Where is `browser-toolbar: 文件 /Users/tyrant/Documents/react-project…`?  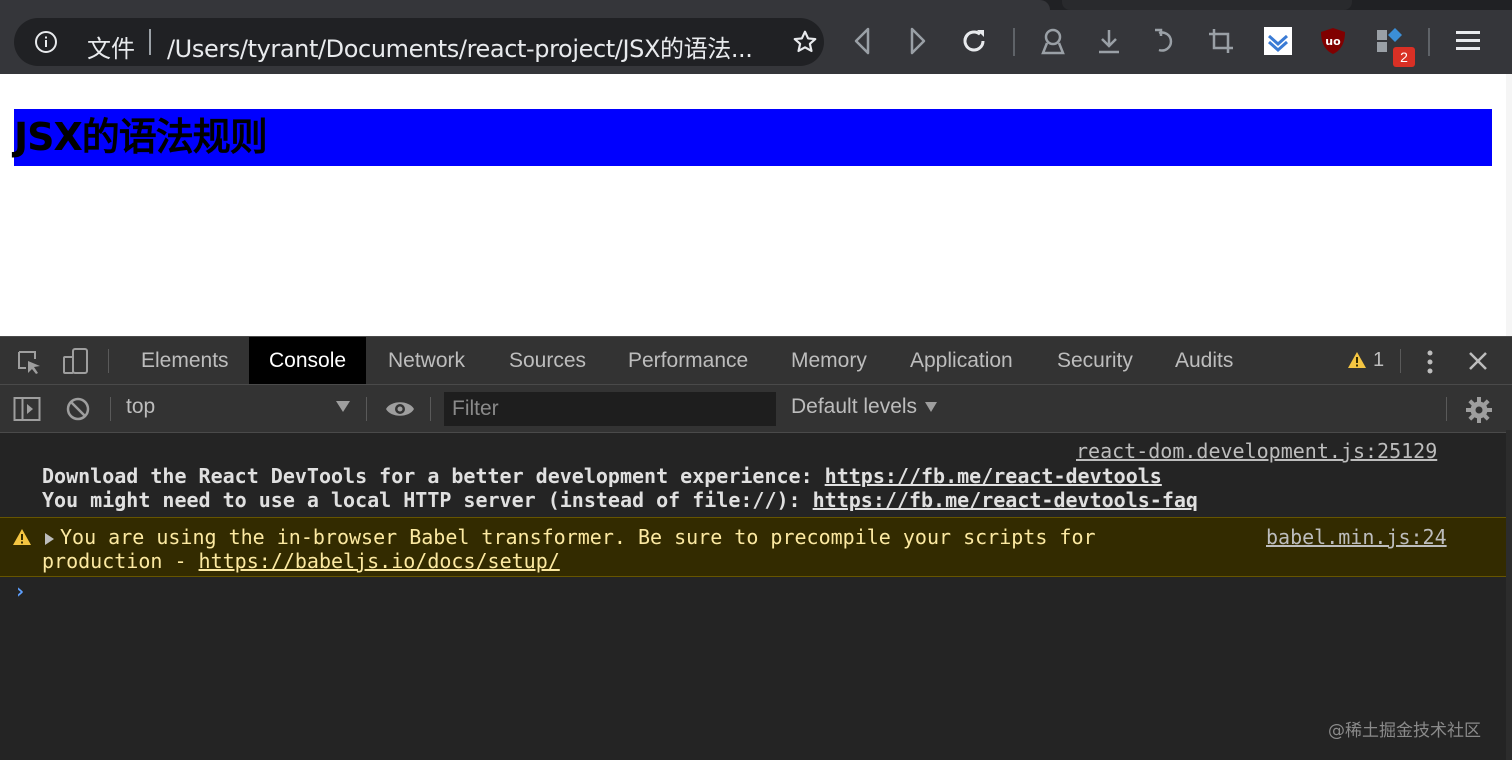 browser-toolbar: 文件 /Users/tyrant/Documents/react-project… is located at coordinates (756, 37).